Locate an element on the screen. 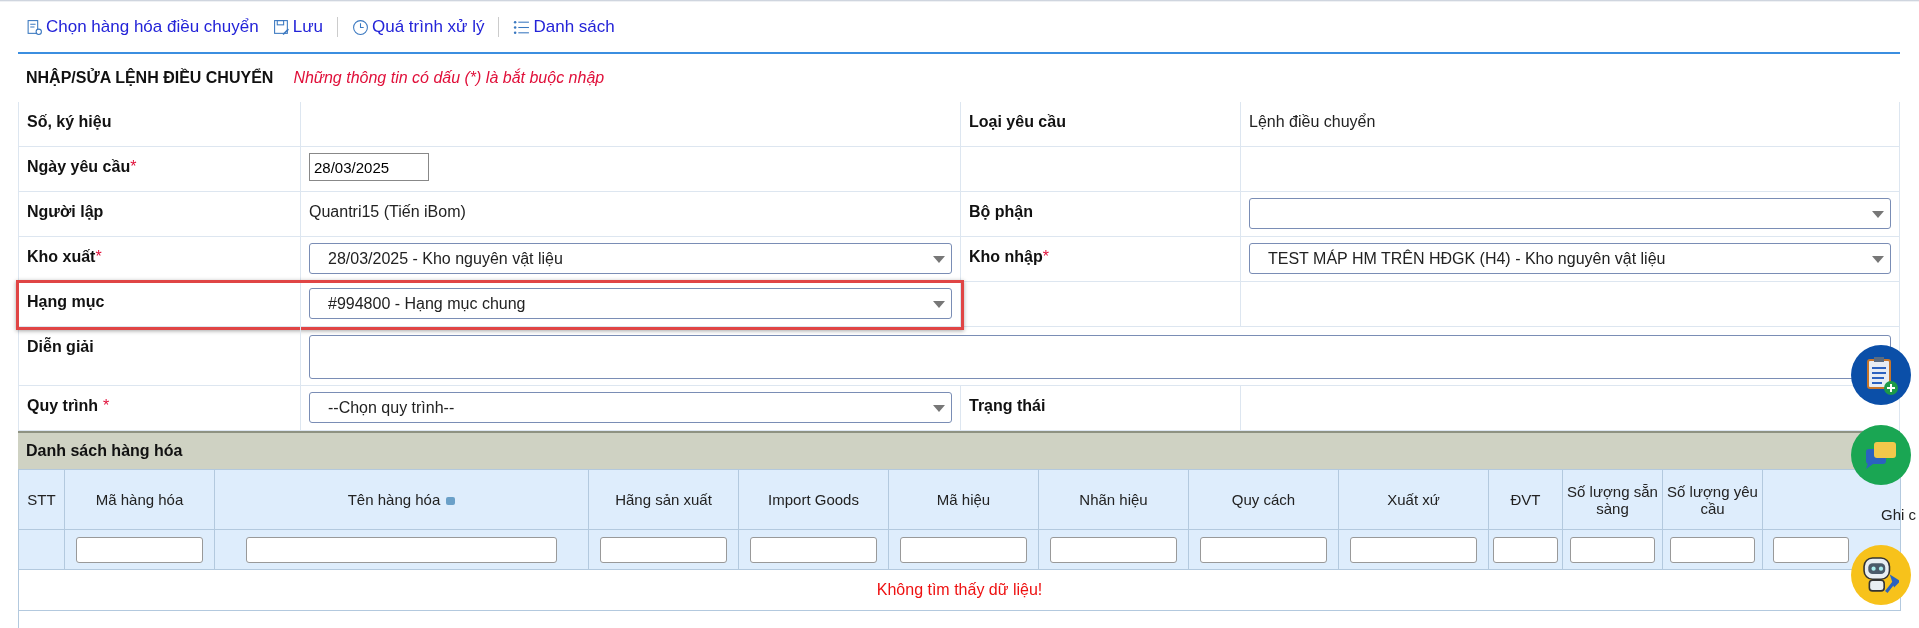  field-label: Loại yêu cầu is located at coordinates (1017, 121).